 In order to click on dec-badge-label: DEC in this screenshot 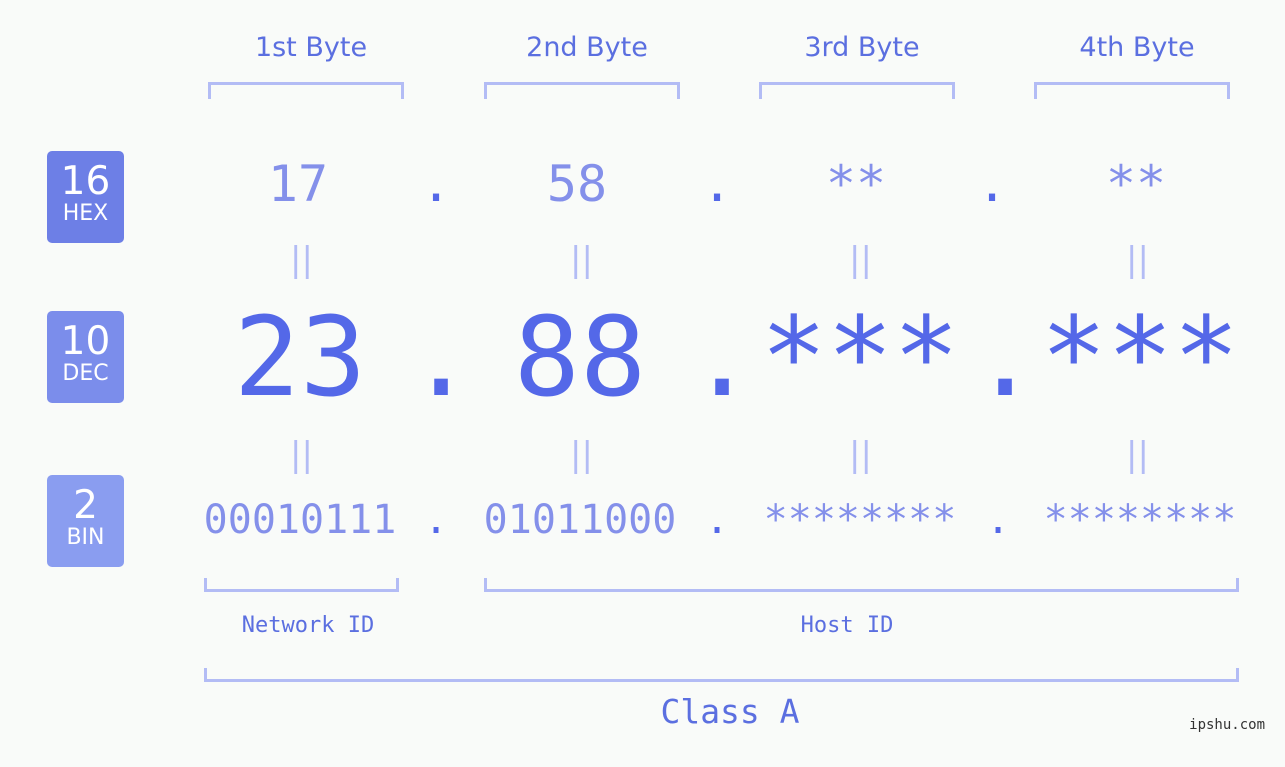, I will do `click(85, 373)`.